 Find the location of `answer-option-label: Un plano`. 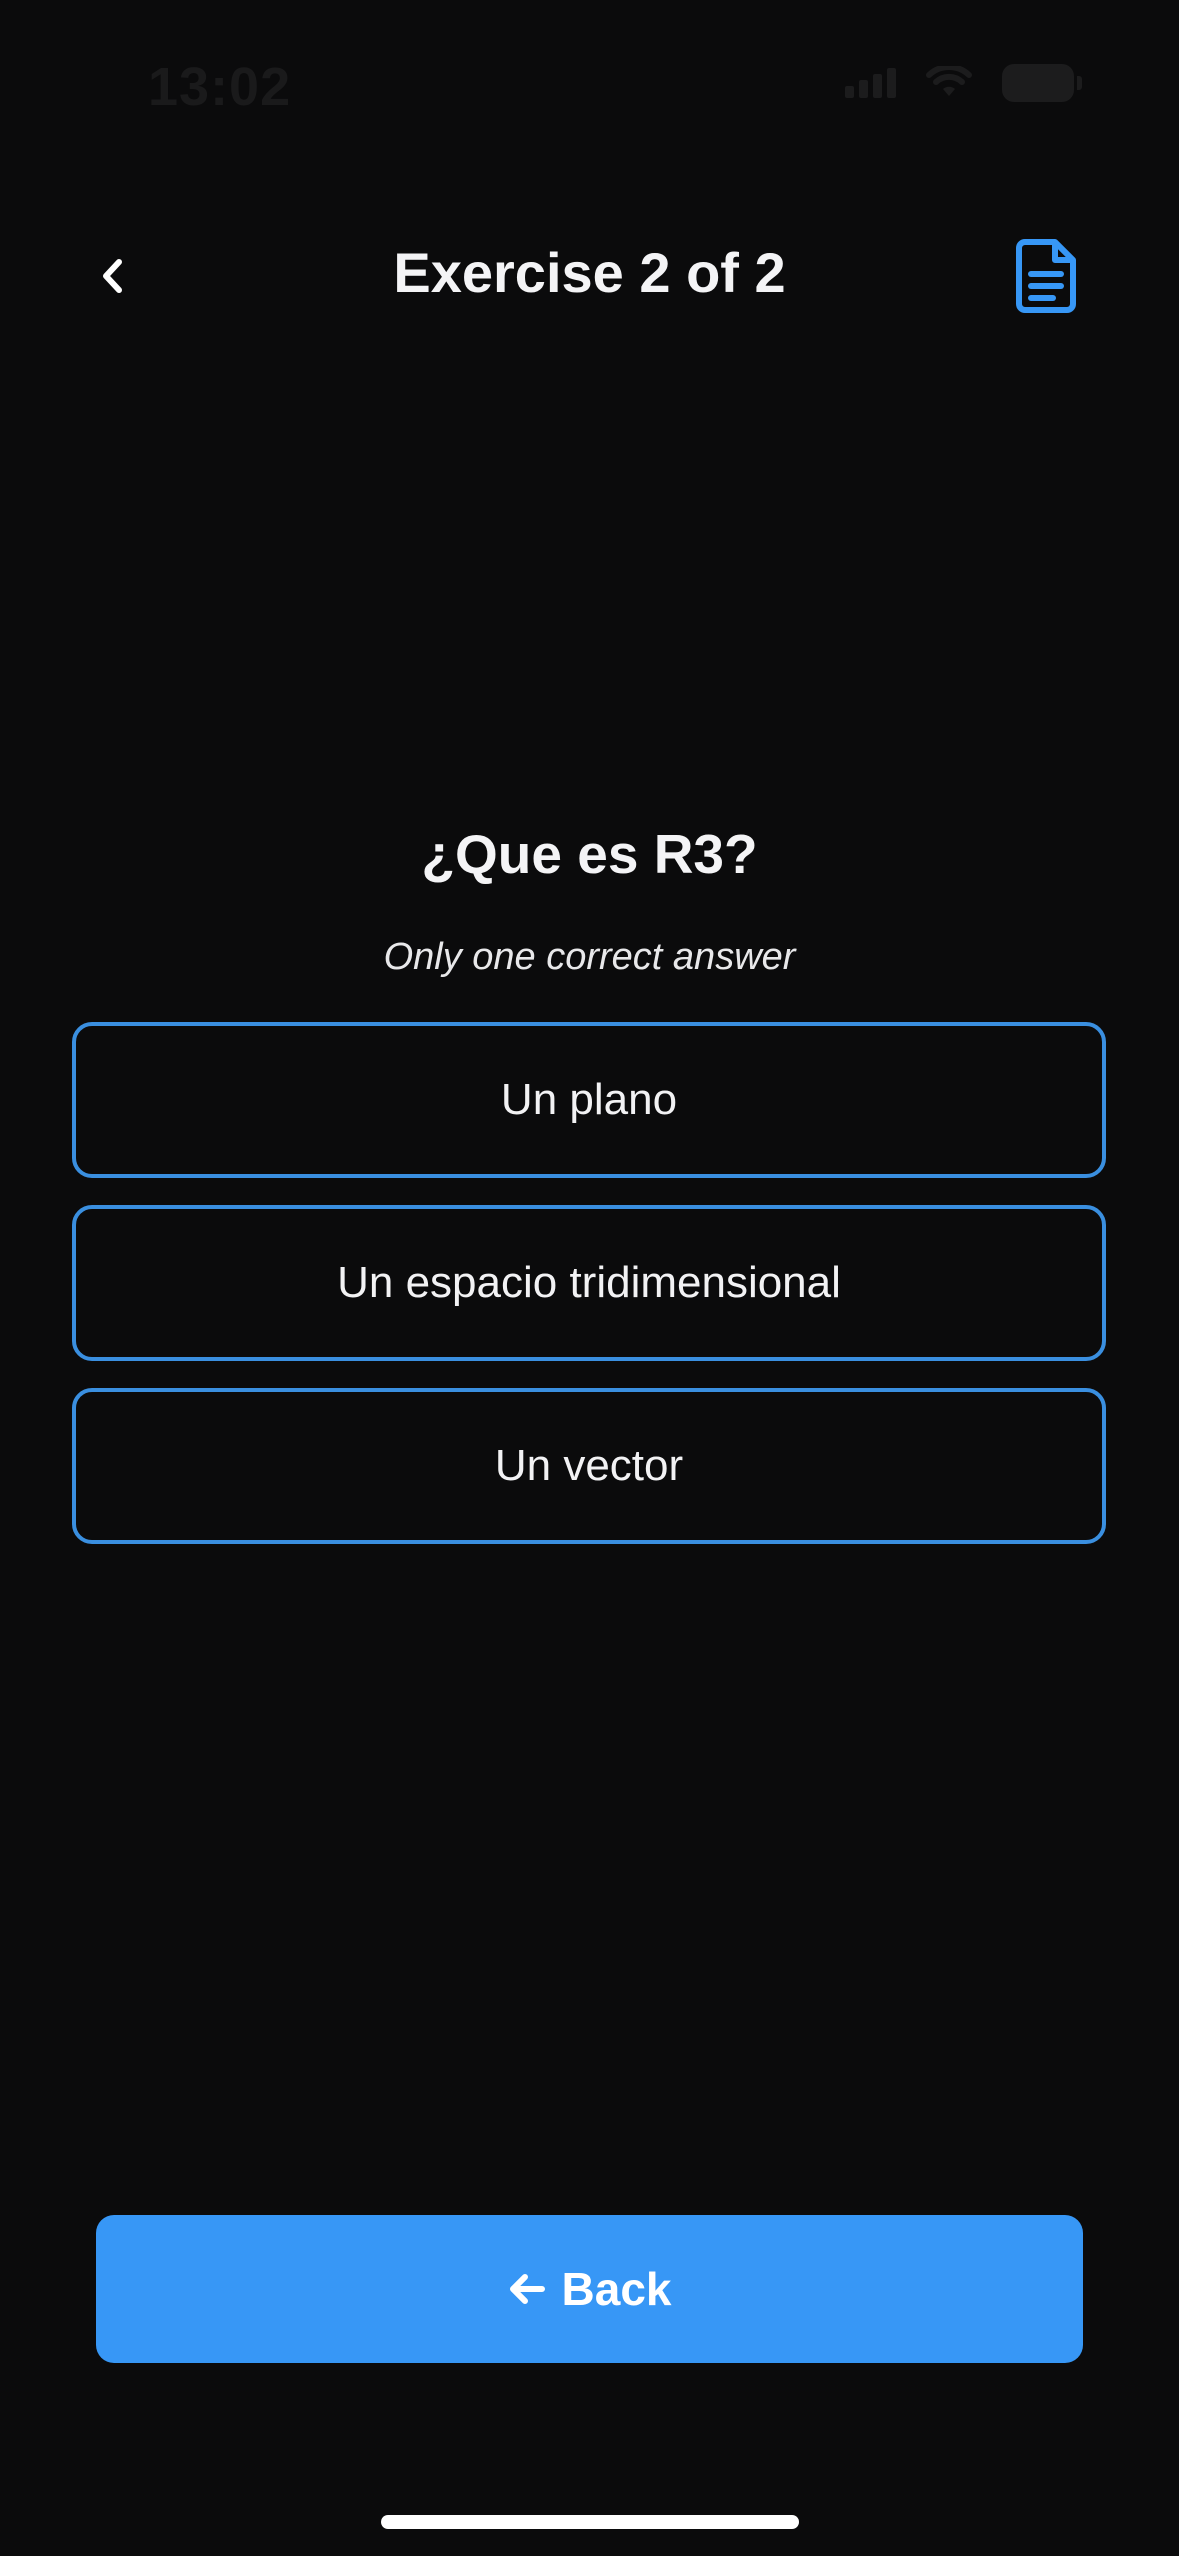

answer-option-label: Un plano is located at coordinates (589, 1099).